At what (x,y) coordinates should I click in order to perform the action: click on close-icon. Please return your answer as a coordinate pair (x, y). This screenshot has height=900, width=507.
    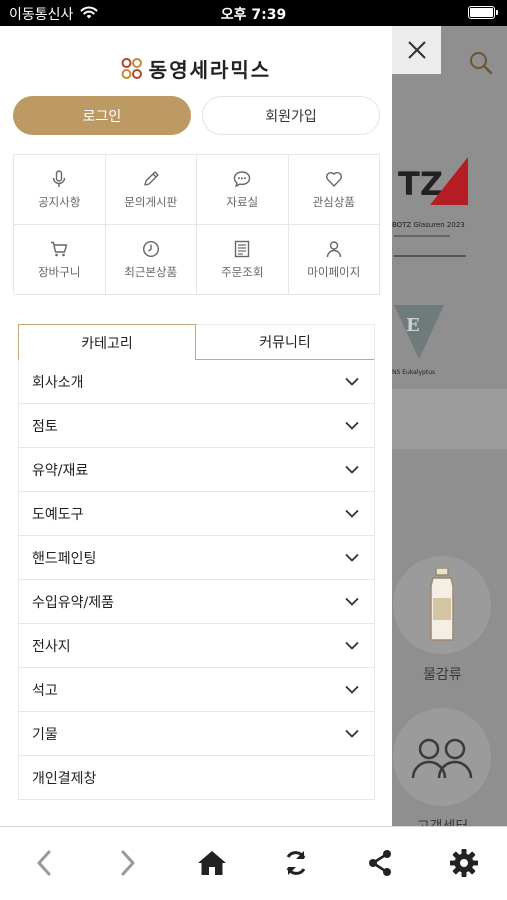
    Looking at the image, I should click on (416, 50).